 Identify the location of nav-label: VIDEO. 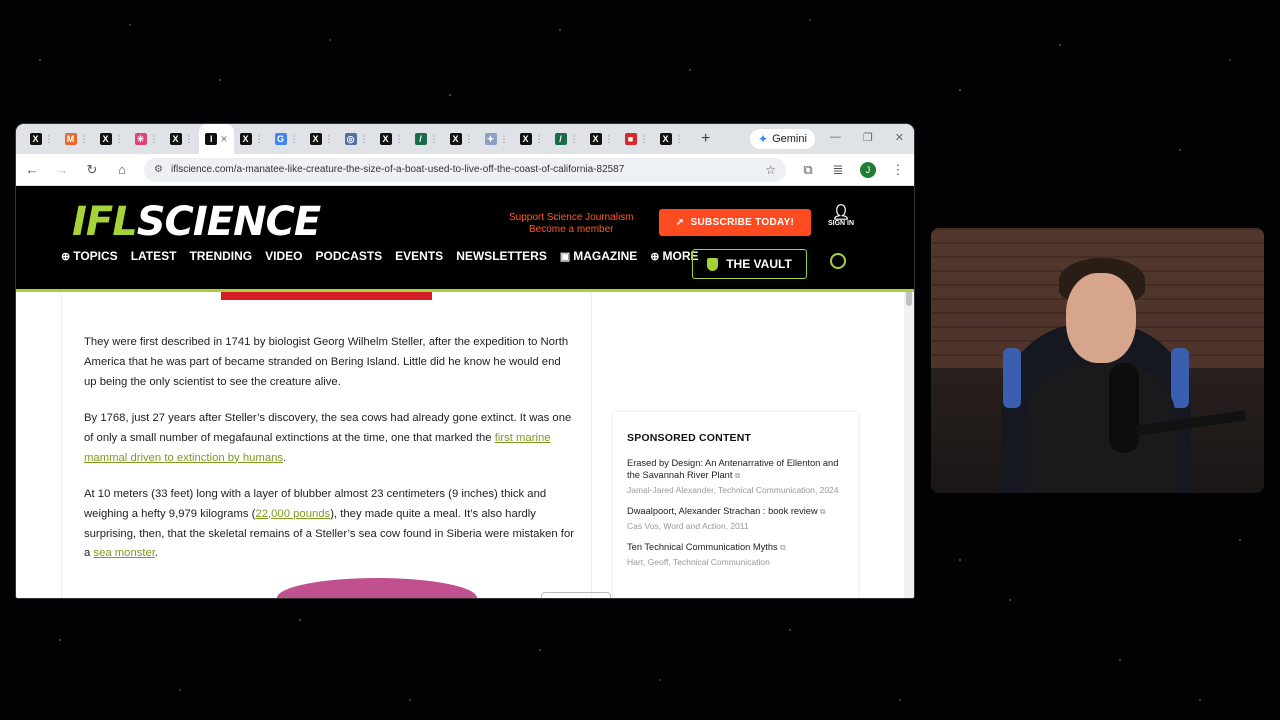
(284, 256).